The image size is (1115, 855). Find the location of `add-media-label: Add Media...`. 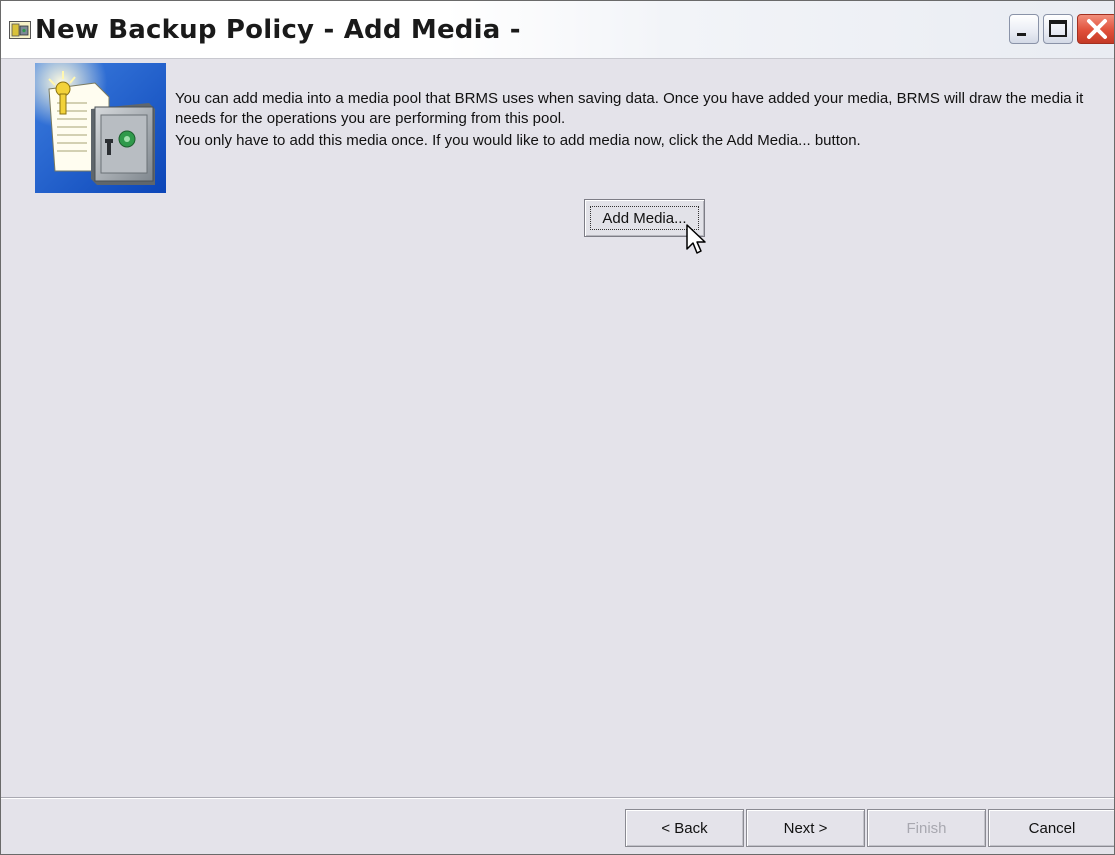

add-media-label: Add Media... is located at coordinates (644, 218).